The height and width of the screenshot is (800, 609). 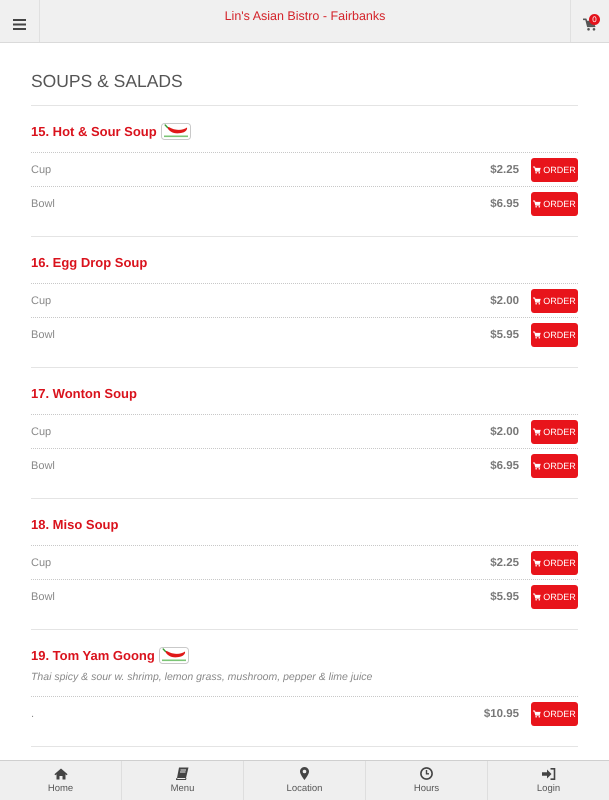 I want to click on dish-name: 19. Tom Yam Goong, so click(x=93, y=655).